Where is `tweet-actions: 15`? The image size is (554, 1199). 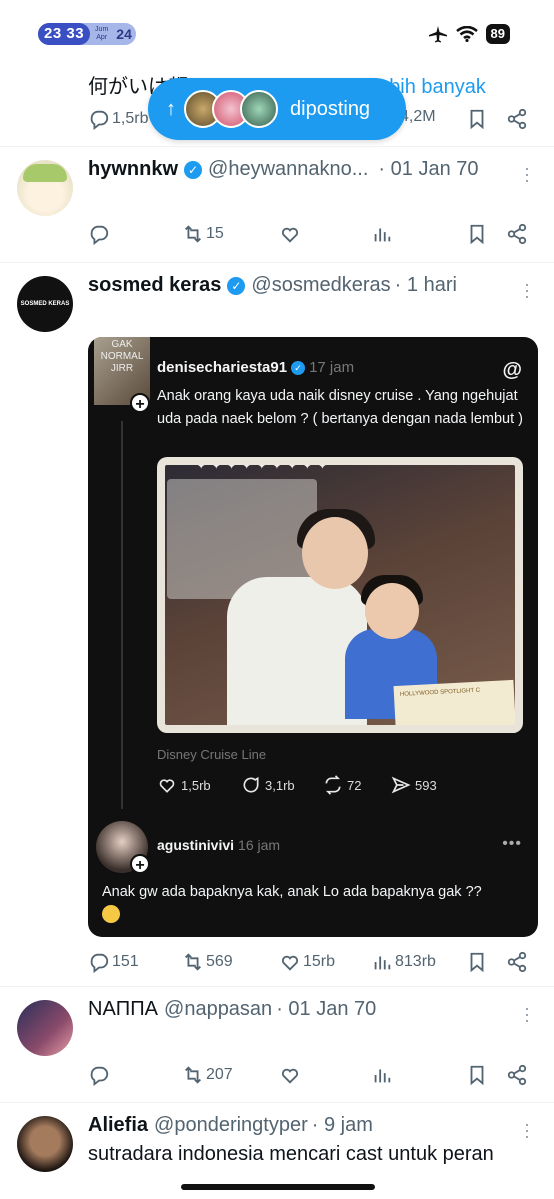
tweet-actions: 15 is located at coordinates (309, 236).